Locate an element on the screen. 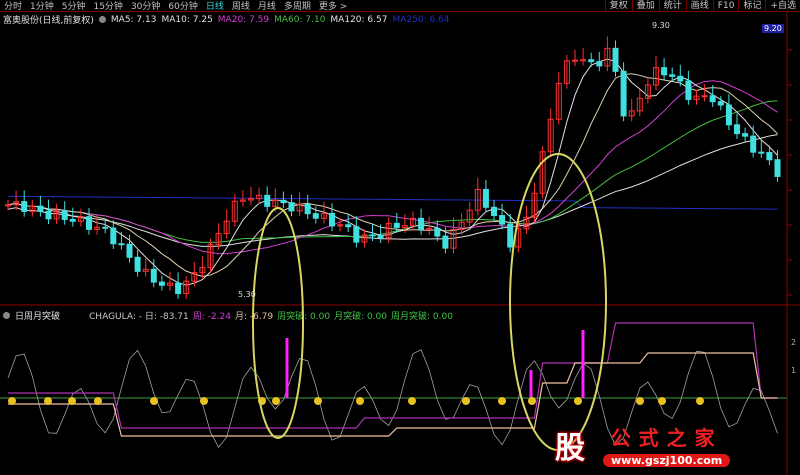 This screenshot has width=800, height=475. watermark-logo: 股 公式之家 www.gszj100.com is located at coordinates (643, 444).